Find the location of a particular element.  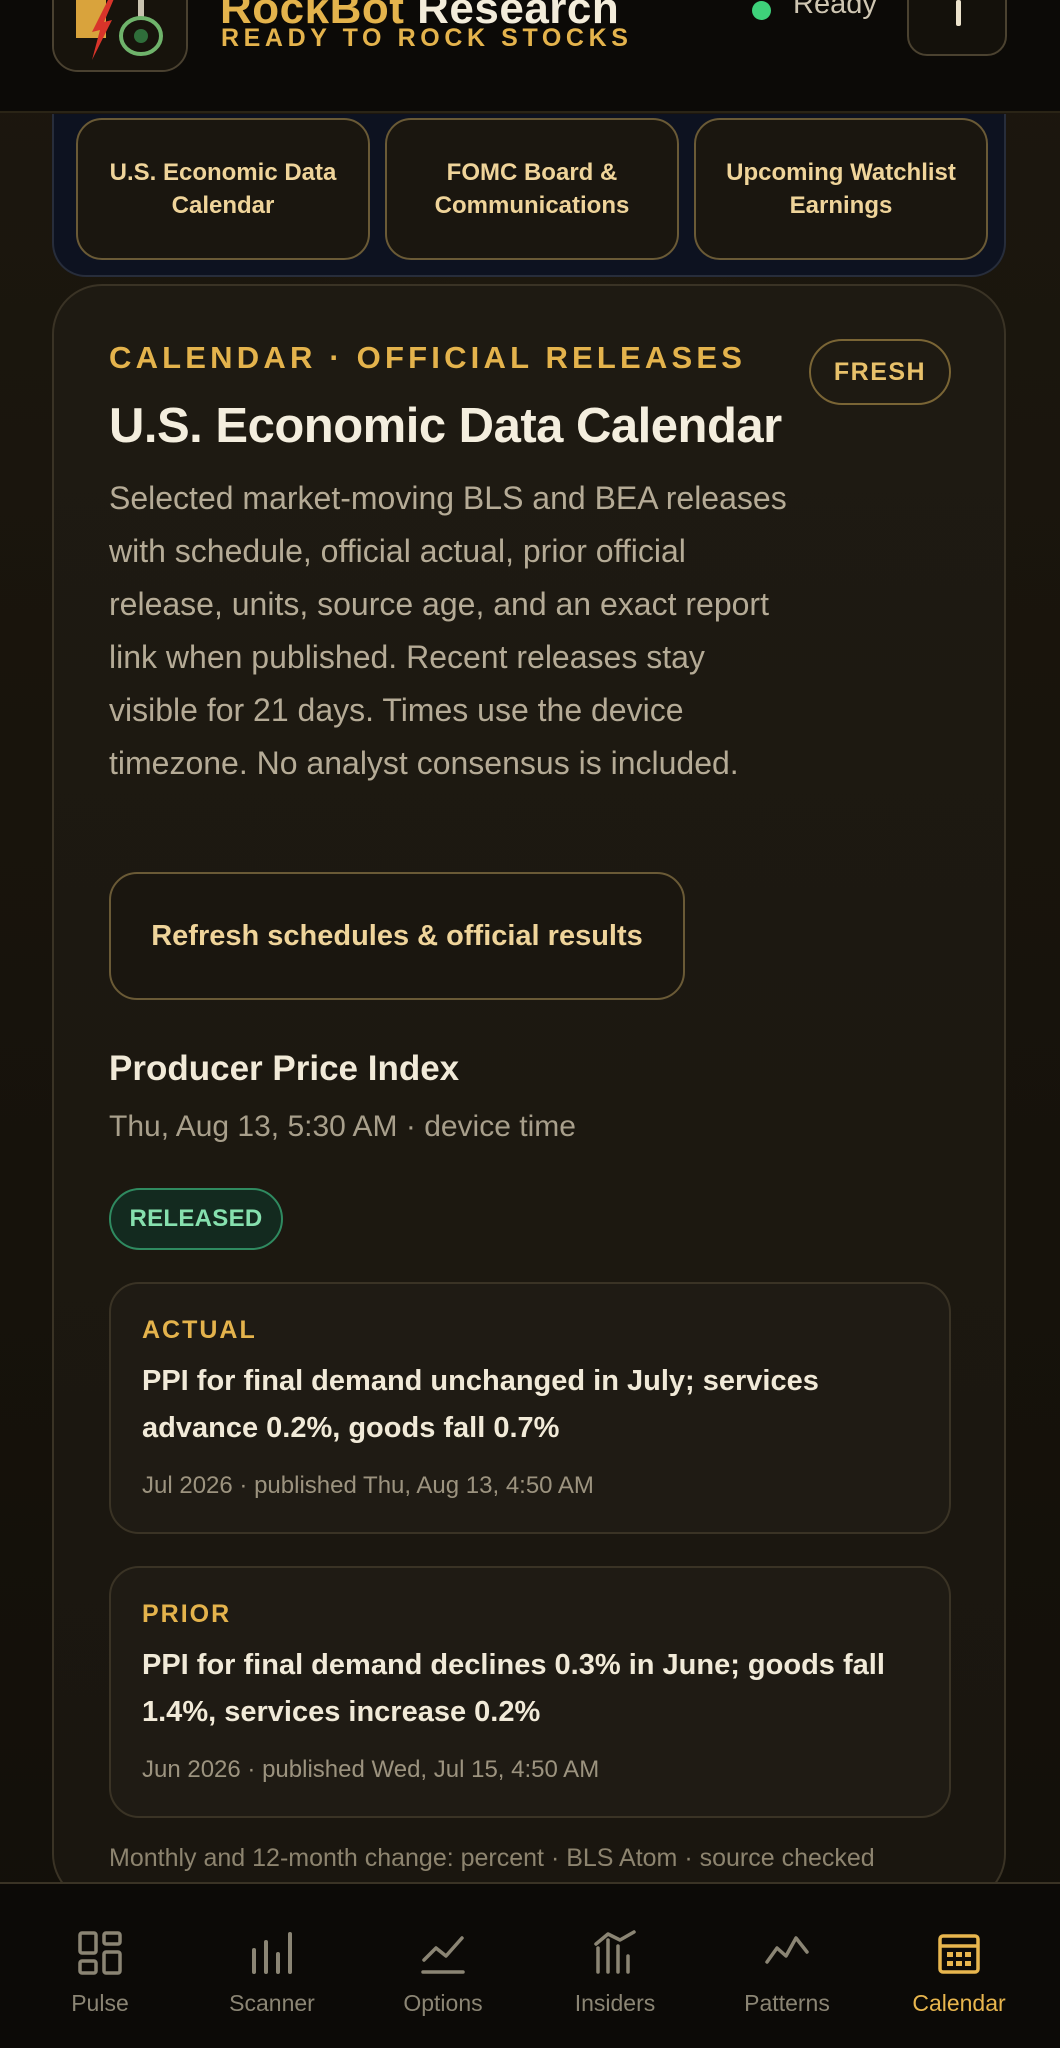

nav-item-pulse: Pulse is located at coordinates (100, 1966).